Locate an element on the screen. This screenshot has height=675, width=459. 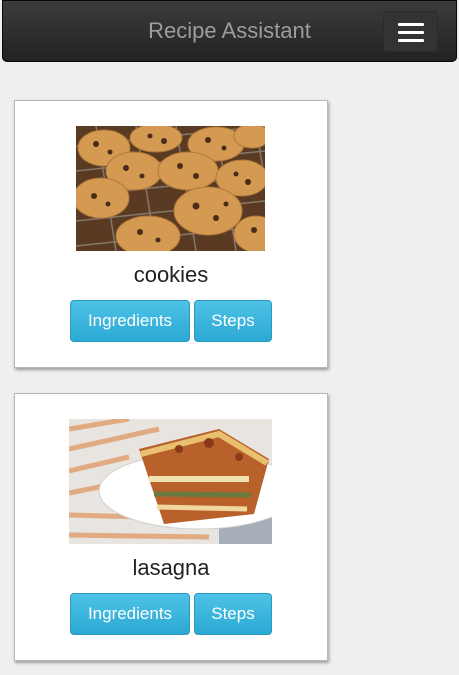
lasagna-photo is located at coordinates (170, 481).